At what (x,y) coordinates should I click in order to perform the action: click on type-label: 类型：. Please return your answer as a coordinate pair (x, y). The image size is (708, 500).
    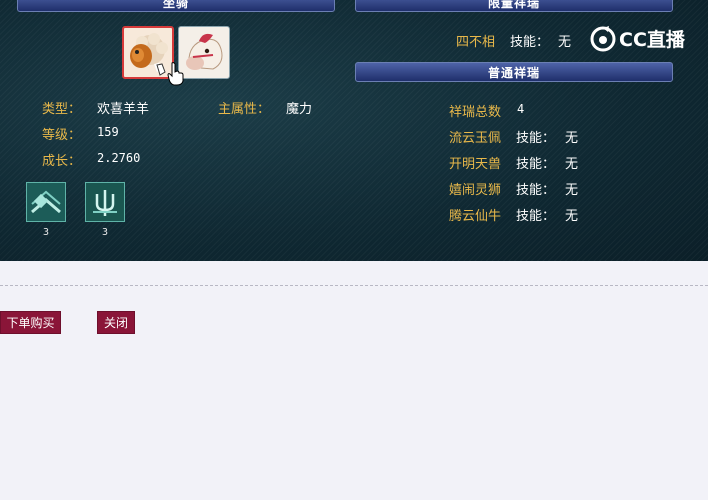
    Looking at the image, I should click on (62, 109).